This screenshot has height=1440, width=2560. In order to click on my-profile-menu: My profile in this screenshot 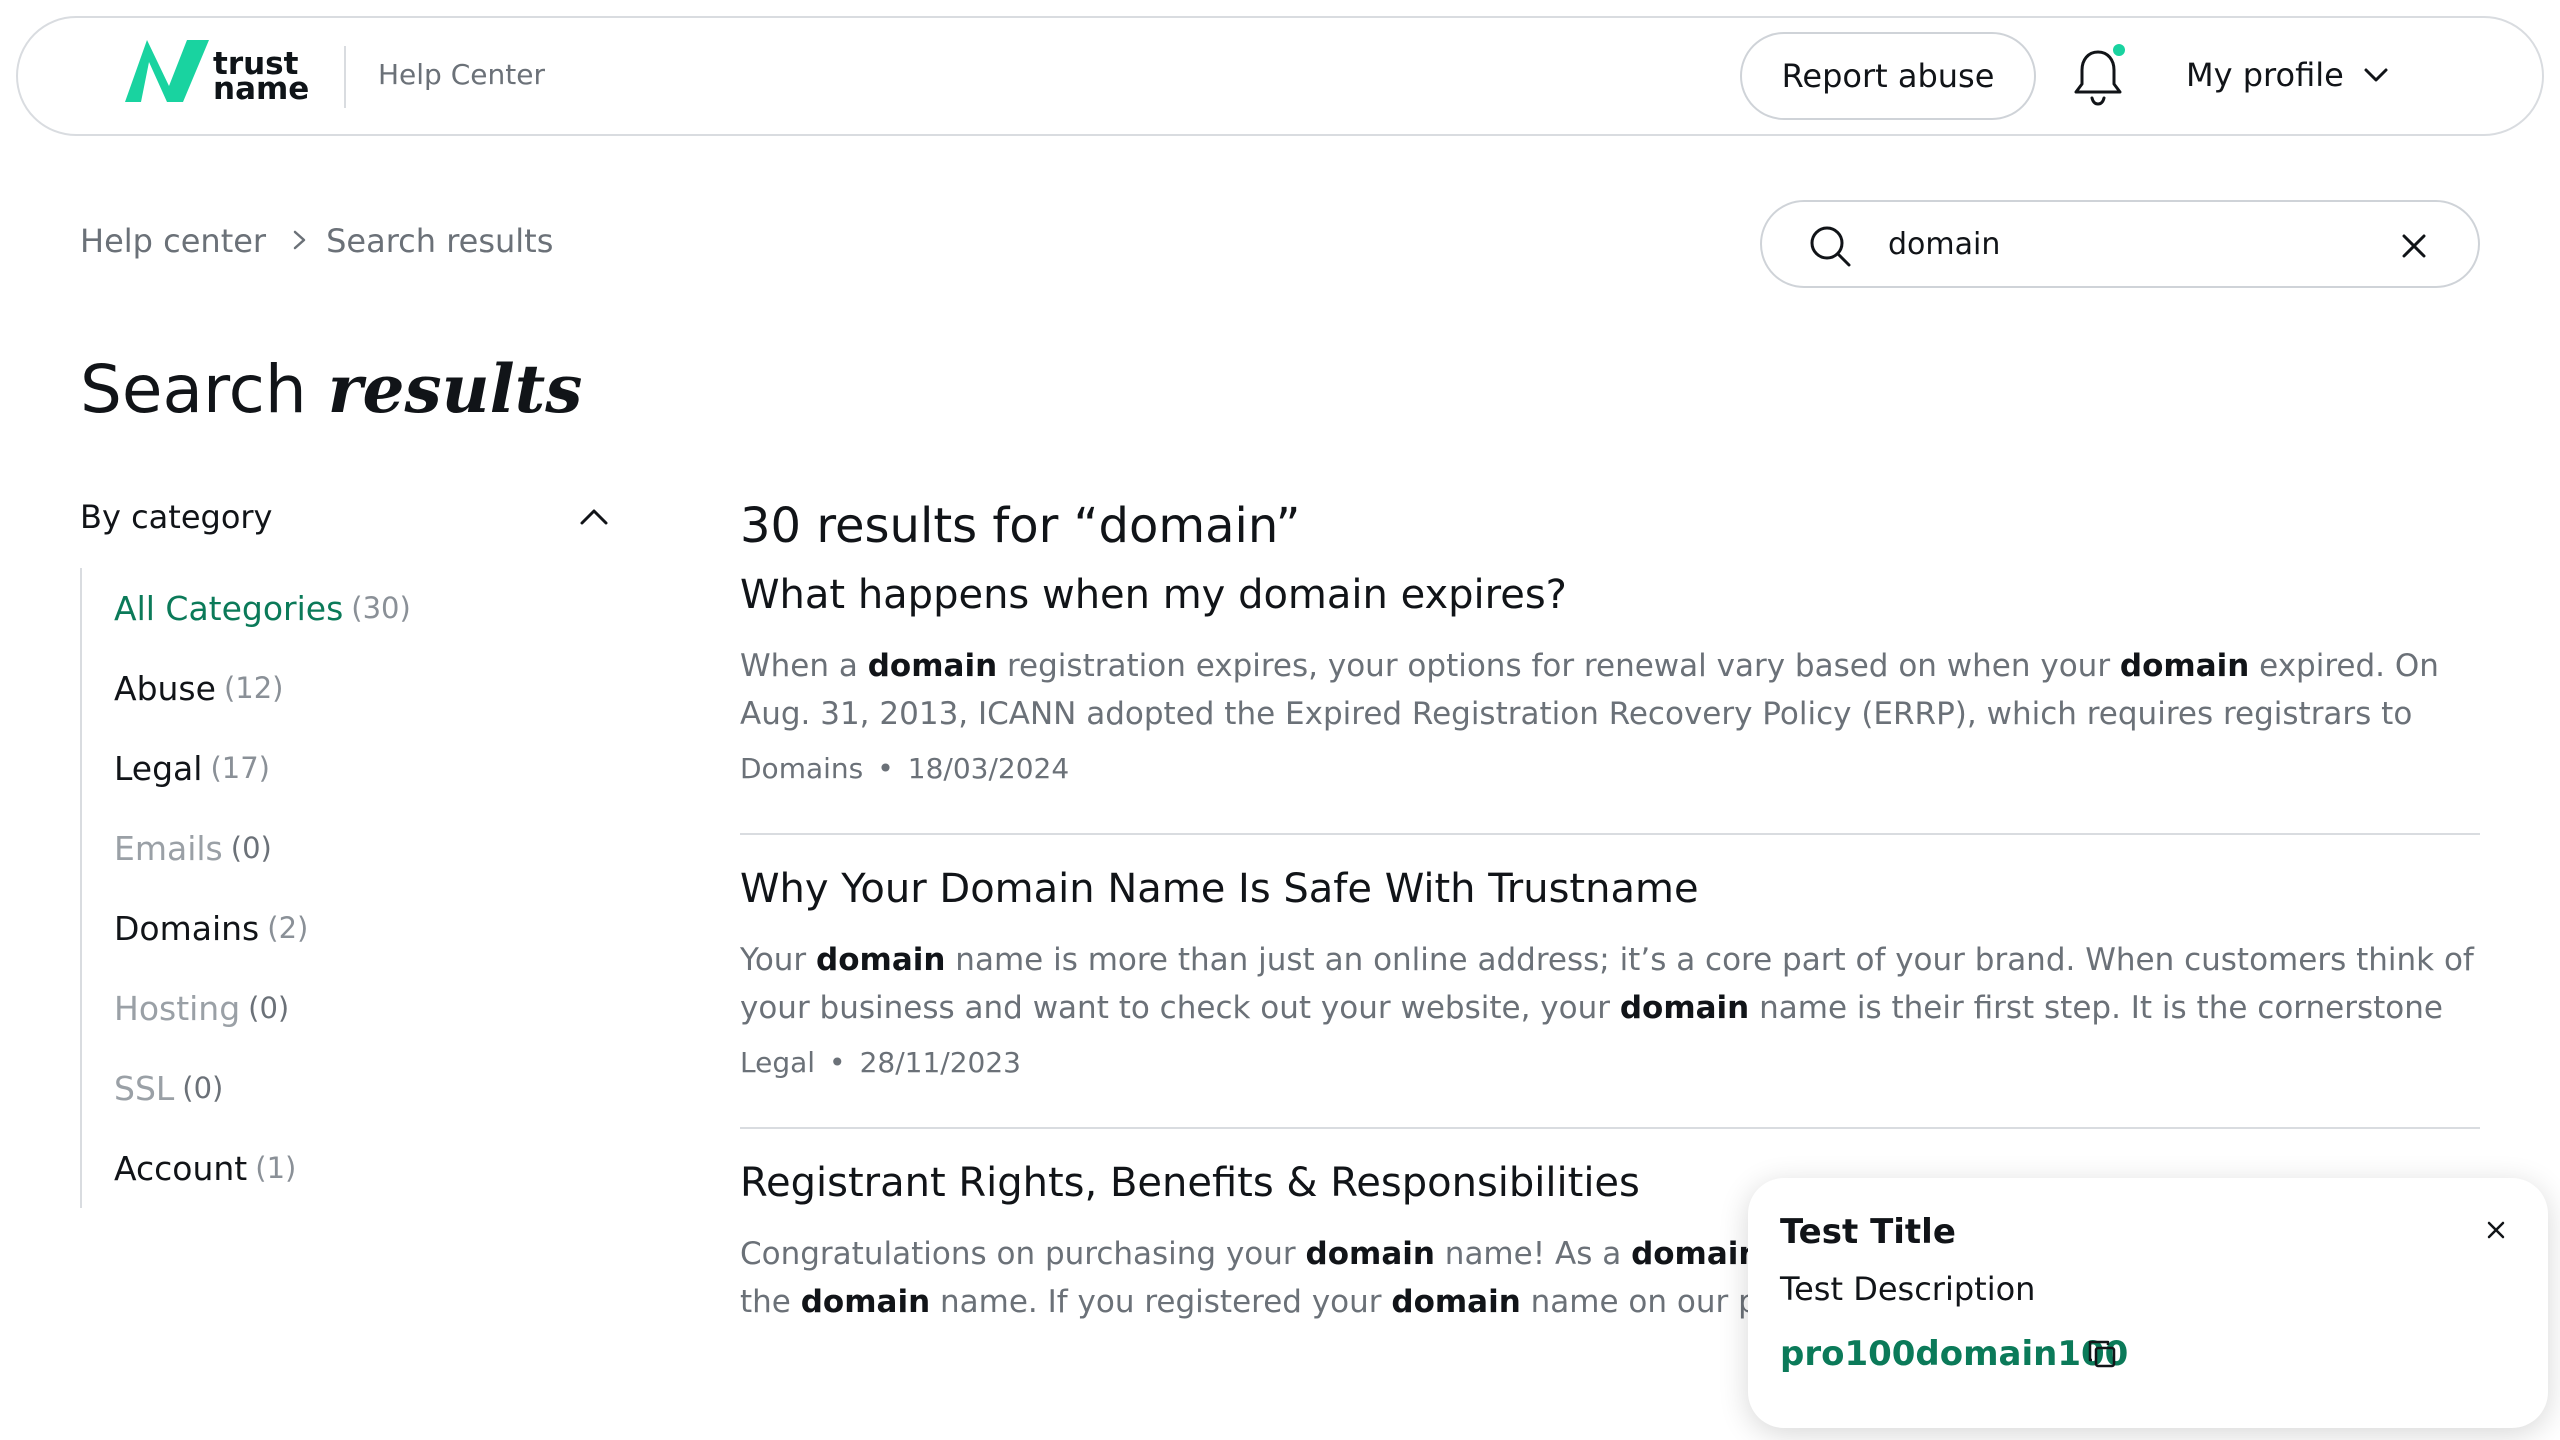, I will do `click(2288, 75)`.